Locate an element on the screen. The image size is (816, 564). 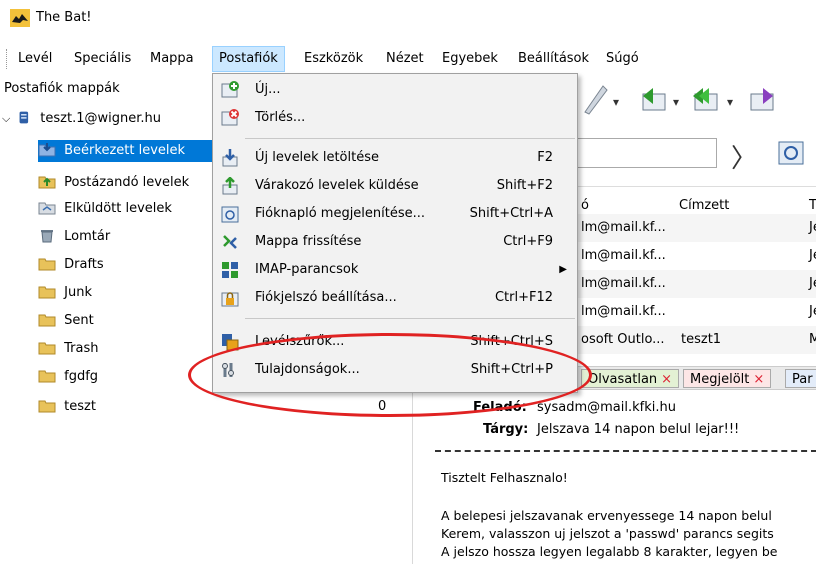
tab-flagged: Megjelölt × is located at coordinates (727, 378).